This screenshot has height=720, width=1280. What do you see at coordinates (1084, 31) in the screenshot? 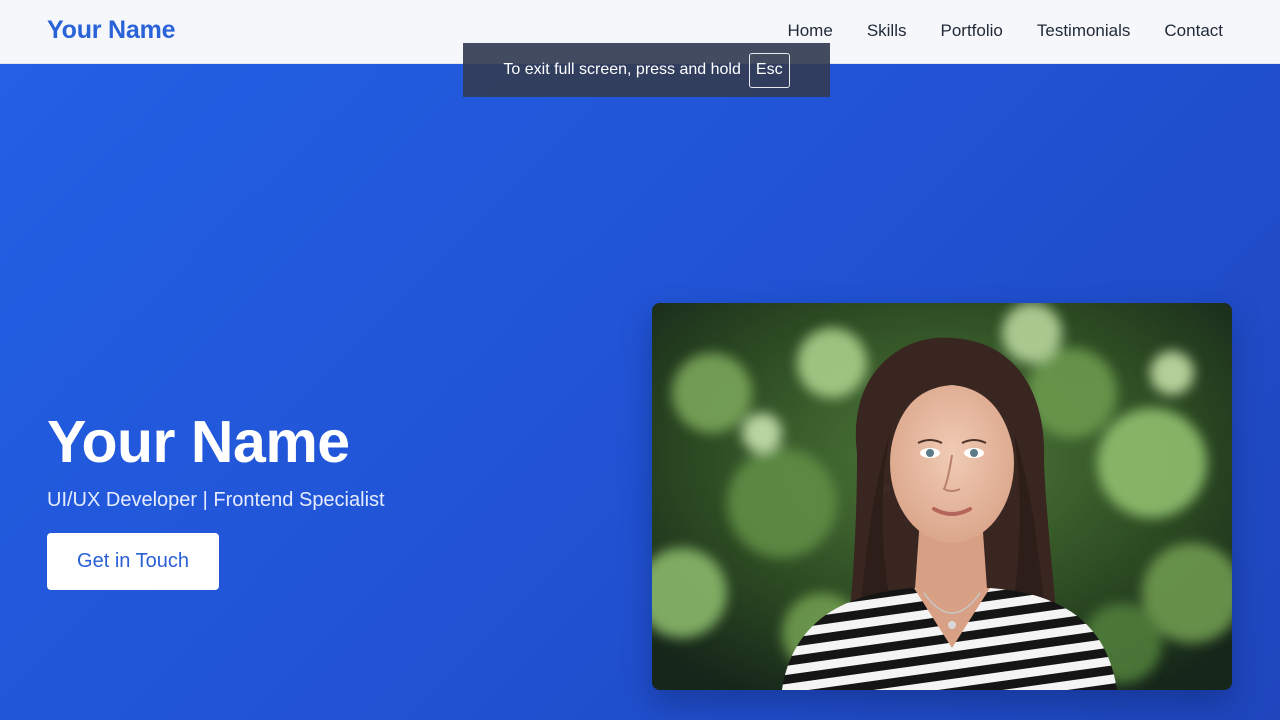
I see `nav-link-testimonials: Testimonials` at bounding box center [1084, 31].